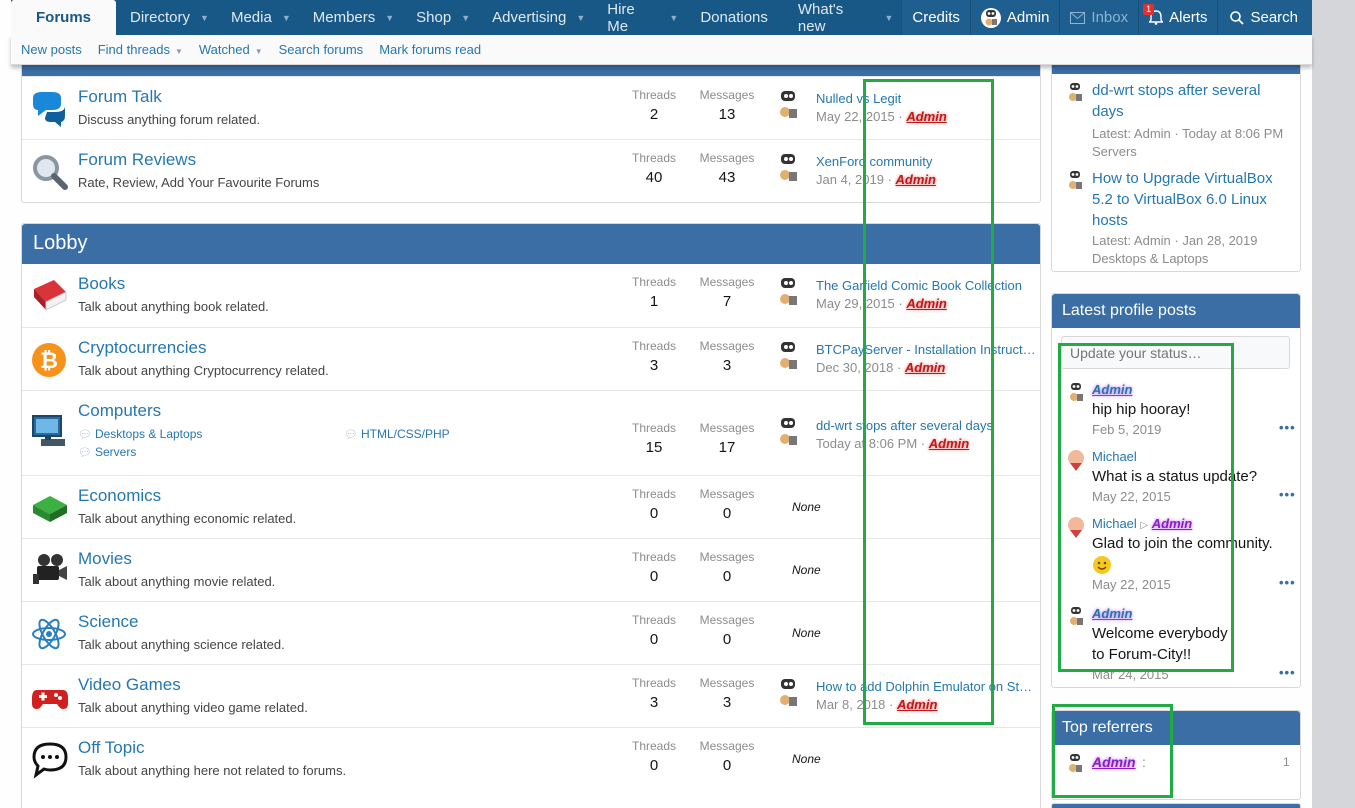 The height and width of the screenshot is (808, 1355). I want to click on no-posts-label: None, so click(806, 759).